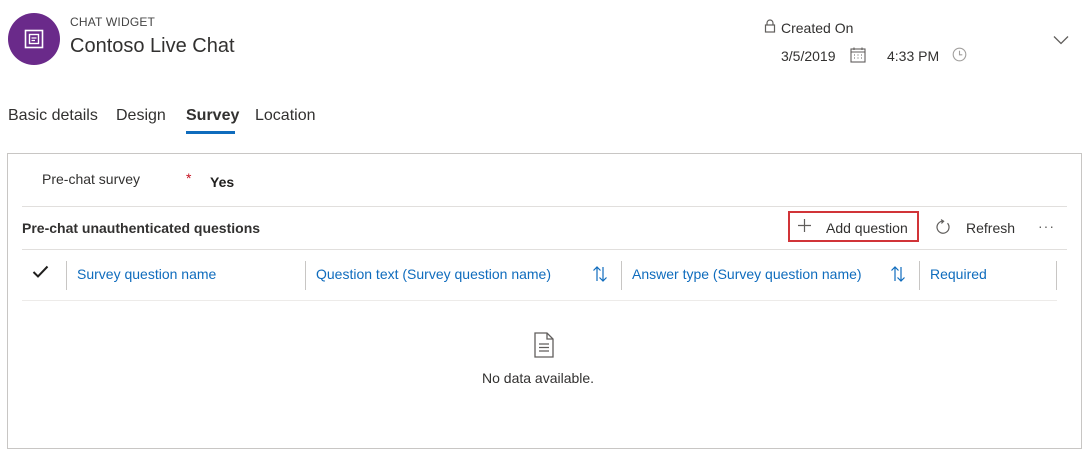 The width and height of the screenshot is (1091, 459). Describe the element at coordinates (913, 56) in the screenshot. I see `created-on-time: 4:33 PM` at that location.